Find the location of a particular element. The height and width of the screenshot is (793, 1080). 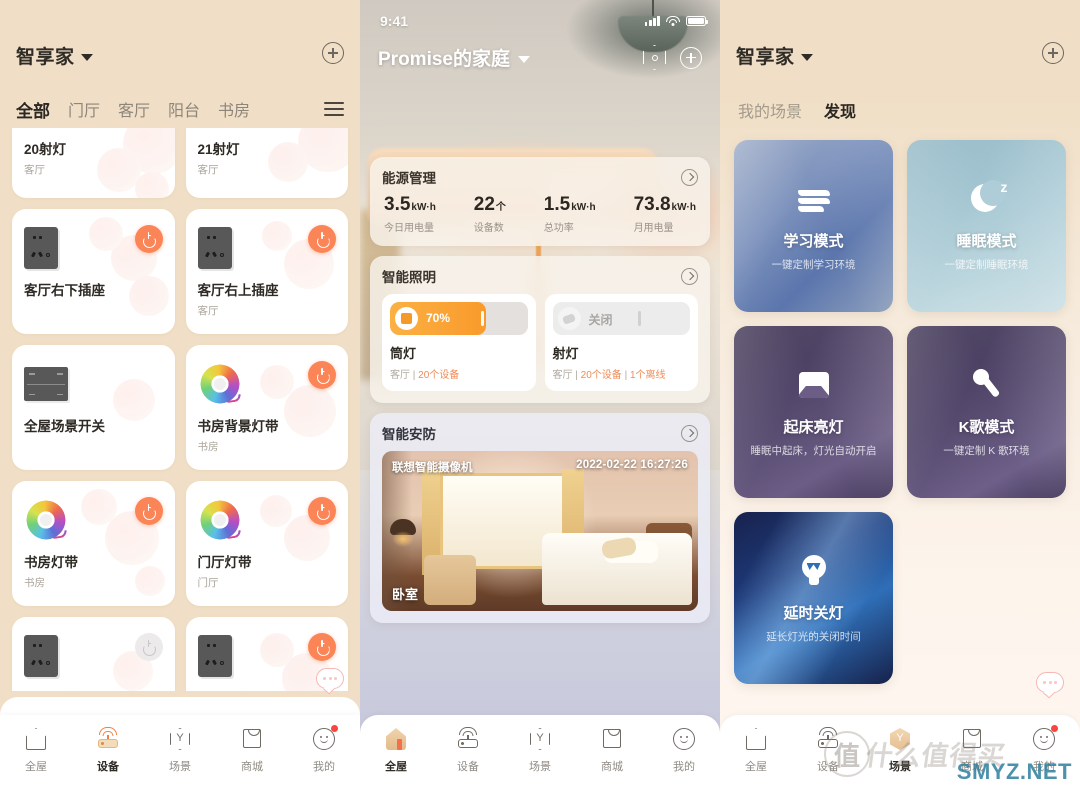

device-card-study-light-strip: 书房灯带 书房 is located at coordinates (93, 543).